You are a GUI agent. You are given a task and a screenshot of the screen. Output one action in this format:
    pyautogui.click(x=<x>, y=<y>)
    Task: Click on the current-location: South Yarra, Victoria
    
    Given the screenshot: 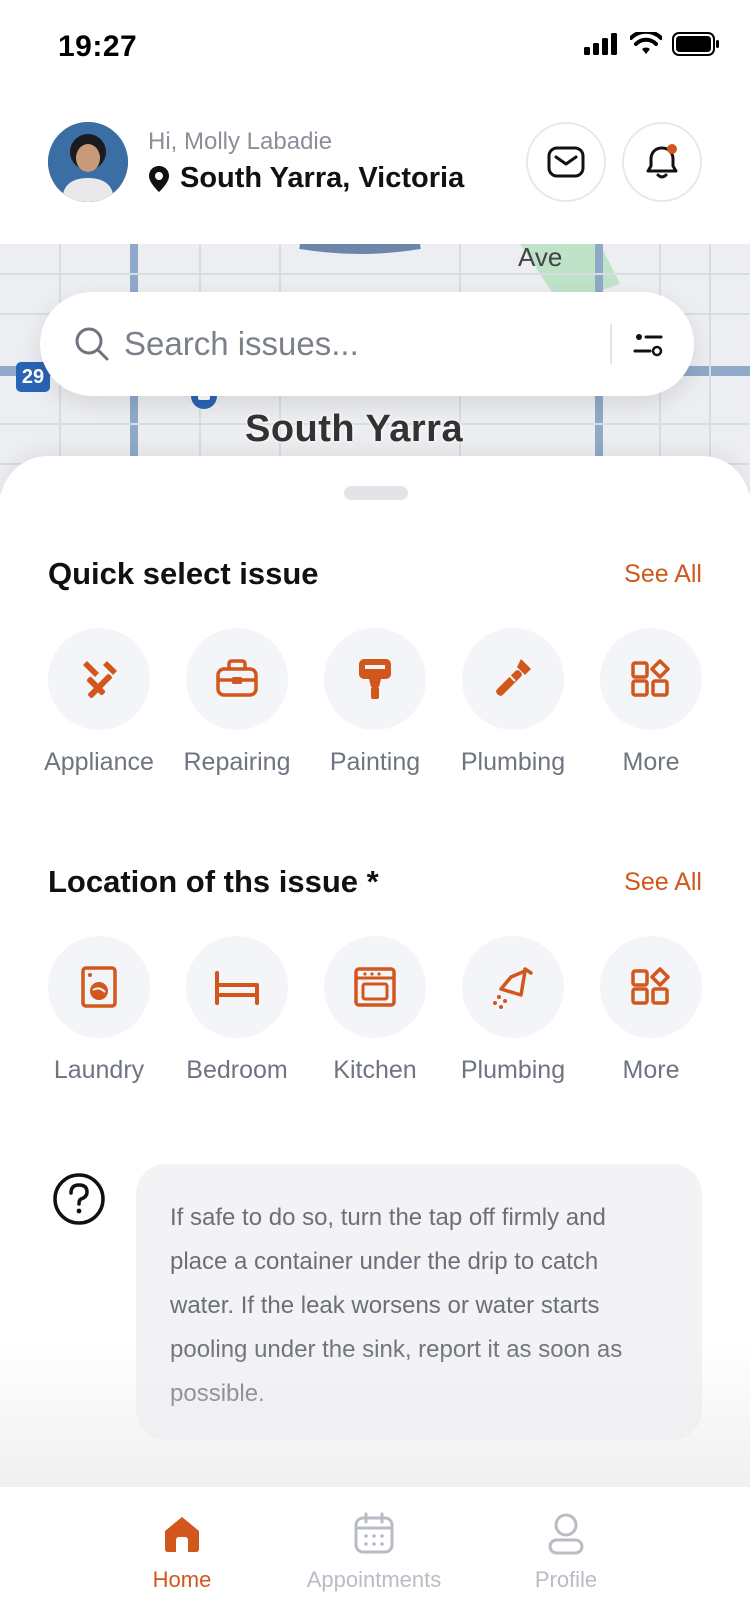 What is the action you would take?
    pyautogui.click(x=306, y=178)
    